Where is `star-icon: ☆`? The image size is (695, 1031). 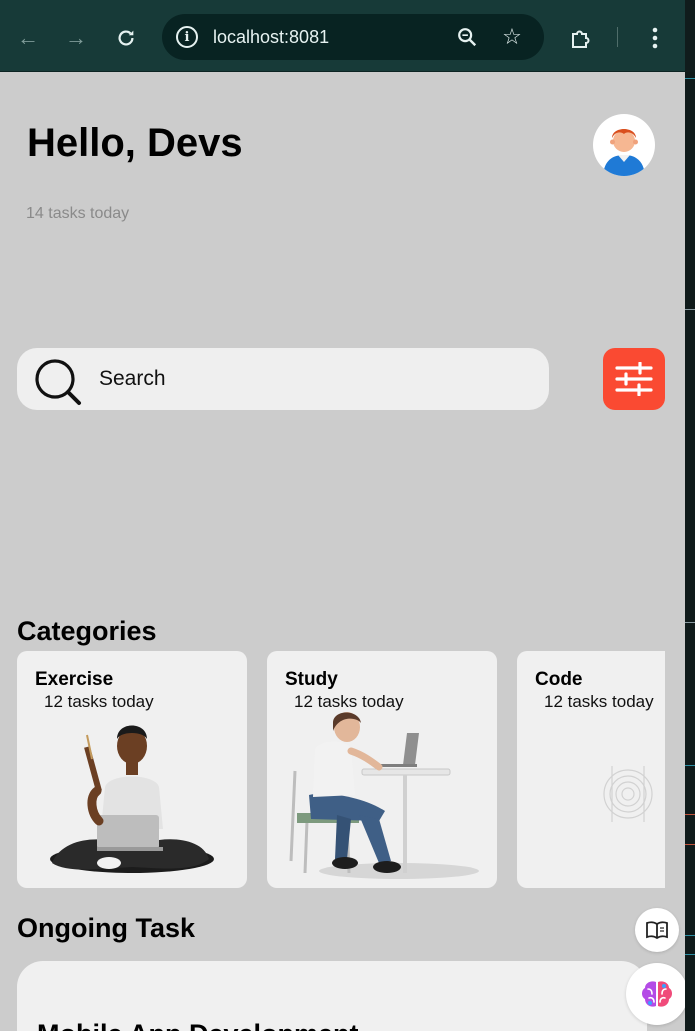
star-icon: ☆ is located at coordinates (512, 37).